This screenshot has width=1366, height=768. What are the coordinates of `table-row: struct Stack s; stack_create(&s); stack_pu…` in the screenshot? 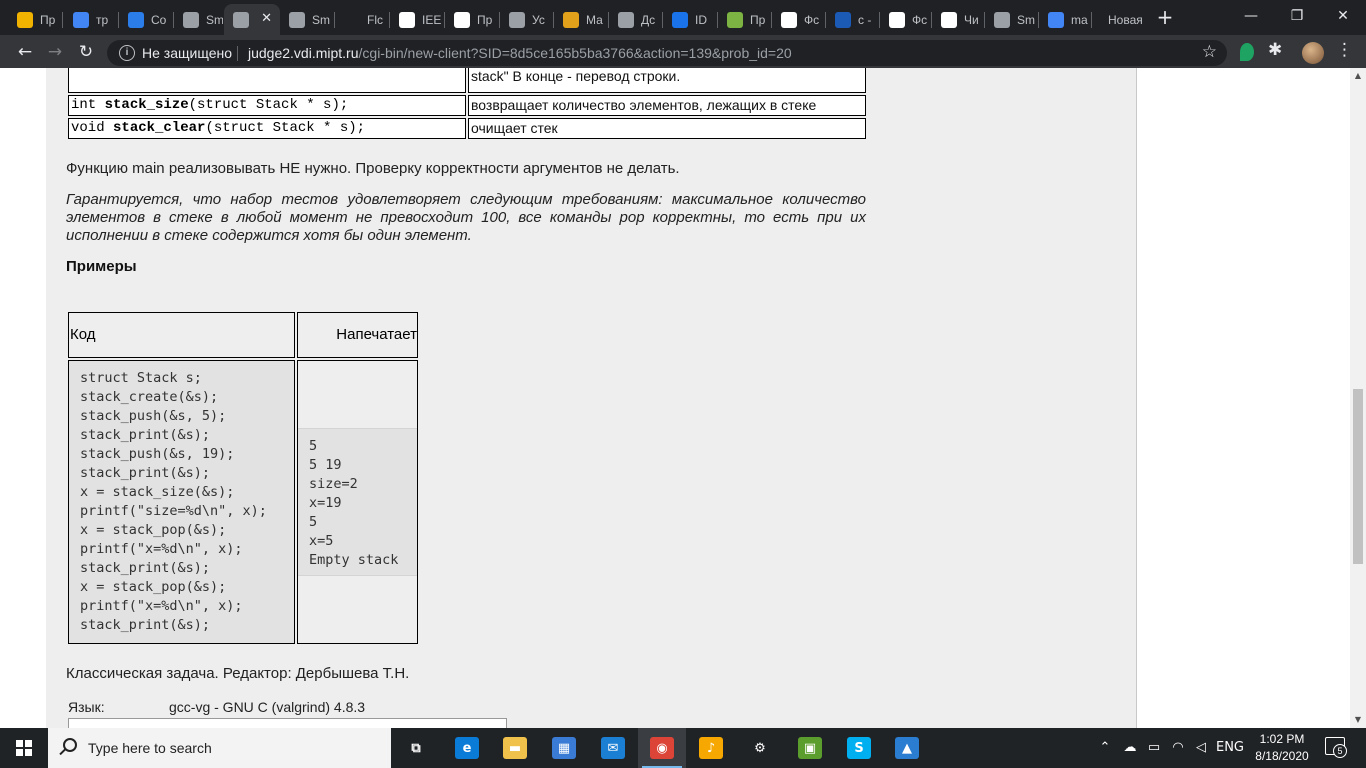 It's located at (243, 502).